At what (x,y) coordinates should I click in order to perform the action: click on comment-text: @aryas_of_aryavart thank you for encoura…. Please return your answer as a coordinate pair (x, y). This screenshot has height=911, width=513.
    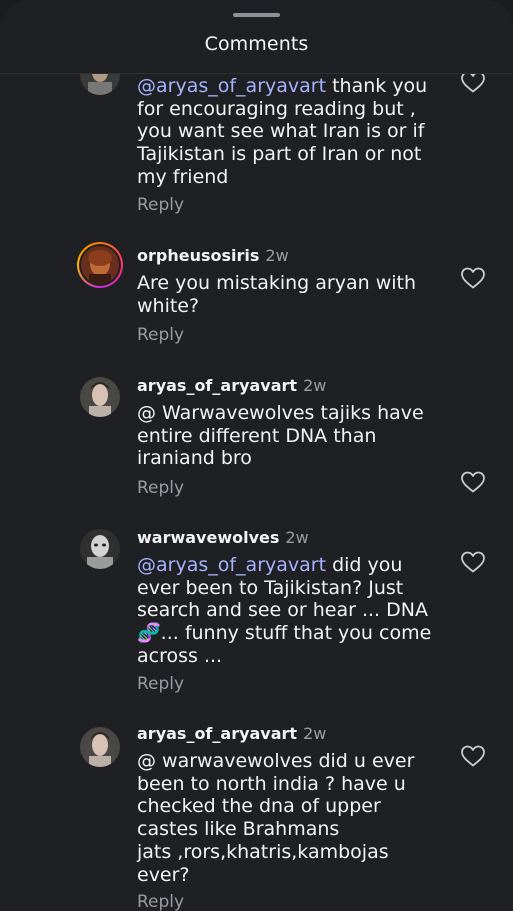
    Looking at the image, I should click on (282, 131).